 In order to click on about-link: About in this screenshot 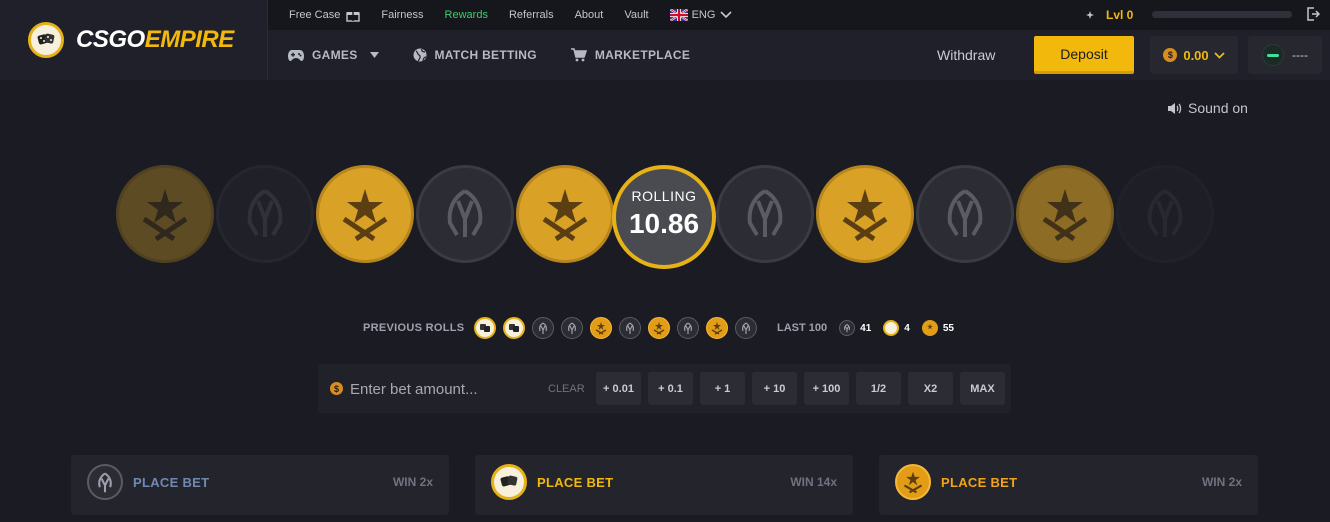, I will do `click(589, 15)`.